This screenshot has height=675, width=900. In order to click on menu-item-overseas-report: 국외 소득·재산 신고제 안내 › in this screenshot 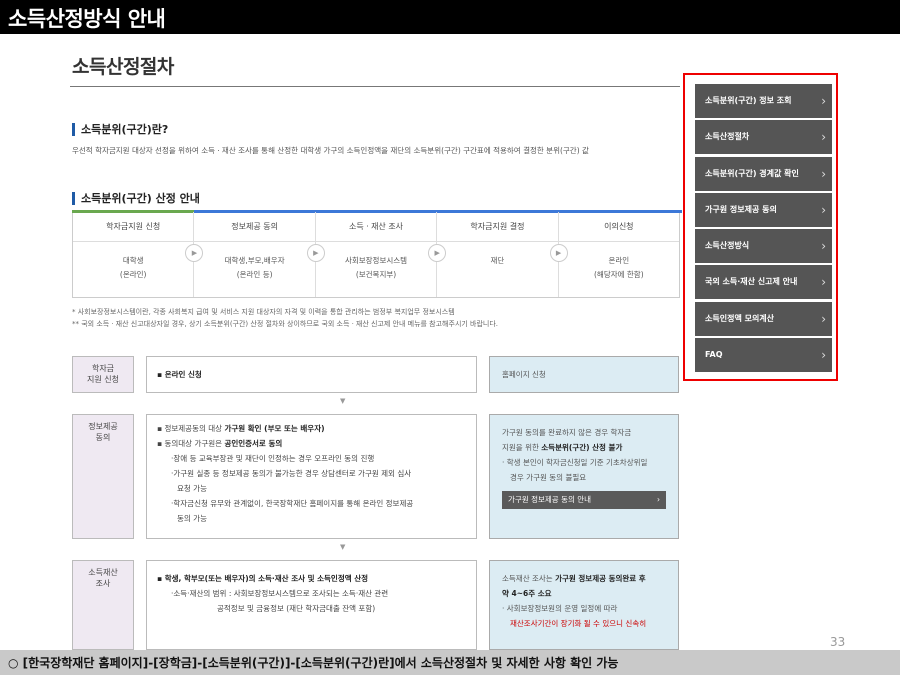, I will do `click(763, 282)`.